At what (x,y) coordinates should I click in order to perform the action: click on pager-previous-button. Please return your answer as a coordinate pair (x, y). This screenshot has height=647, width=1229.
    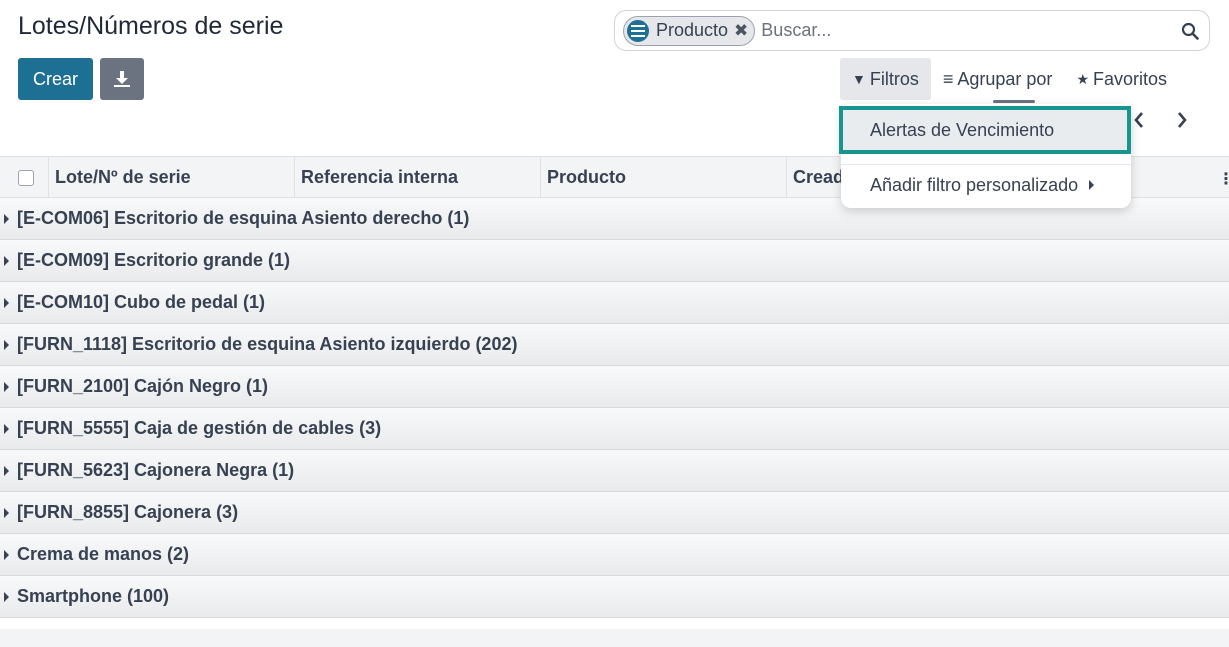
    Looking at the image, I should click on (1139, 120).